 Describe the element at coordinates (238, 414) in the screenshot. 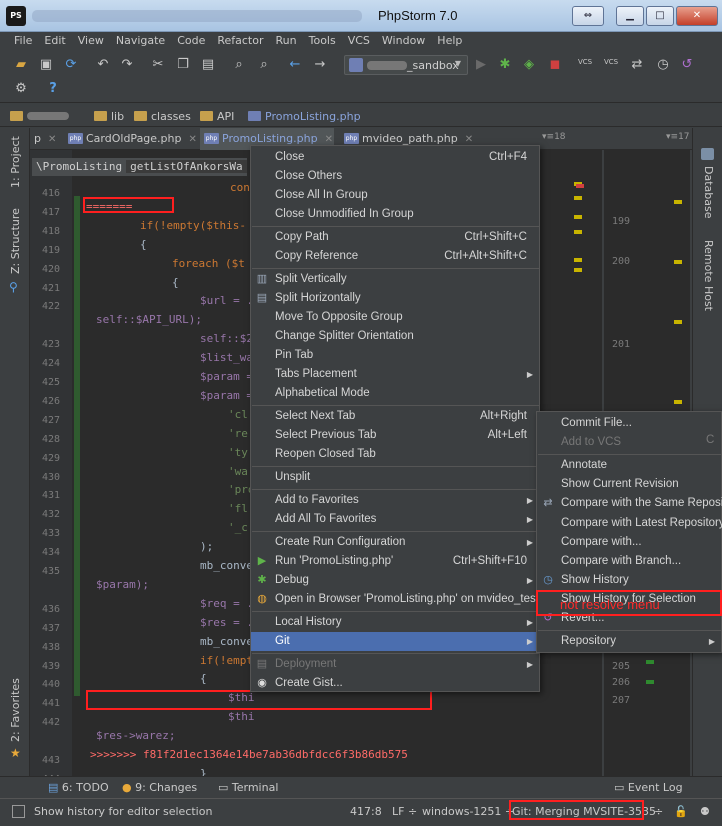

I see `code-line: 'cl` at that location.